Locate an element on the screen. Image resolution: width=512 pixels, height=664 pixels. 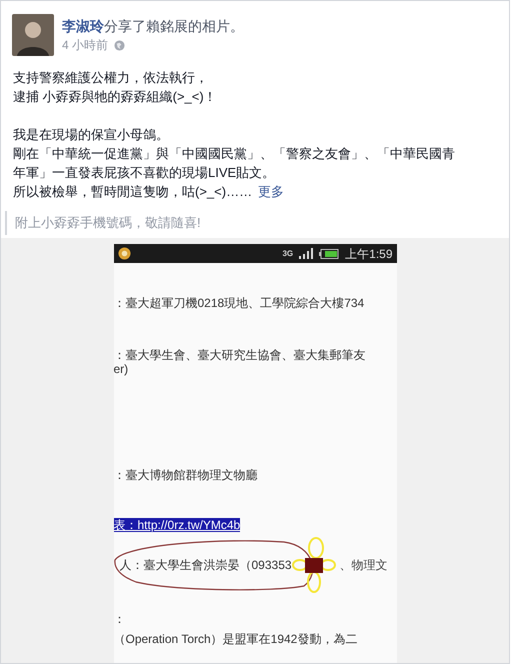
author-name-link: 李淑玲 is located at coordinates (83, 26).